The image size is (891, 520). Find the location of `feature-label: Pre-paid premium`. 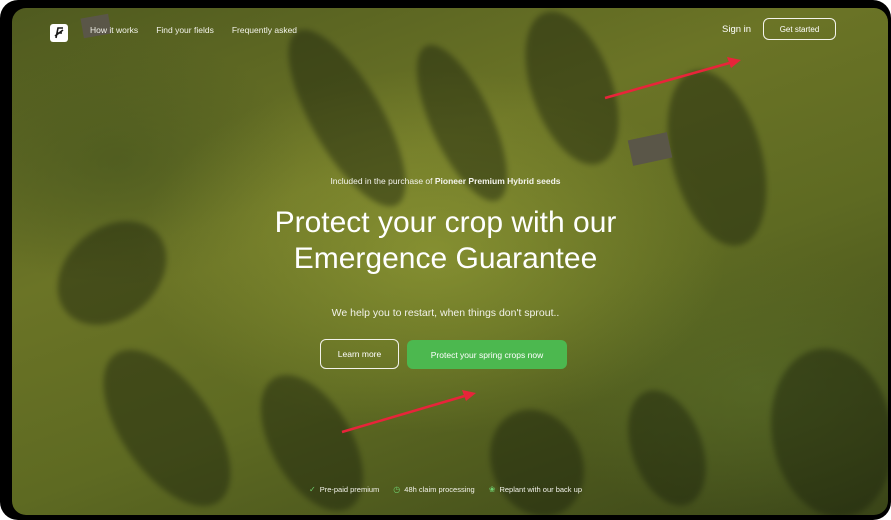

feature-label: Pre-paid premium is located at coordinates (349, 489).